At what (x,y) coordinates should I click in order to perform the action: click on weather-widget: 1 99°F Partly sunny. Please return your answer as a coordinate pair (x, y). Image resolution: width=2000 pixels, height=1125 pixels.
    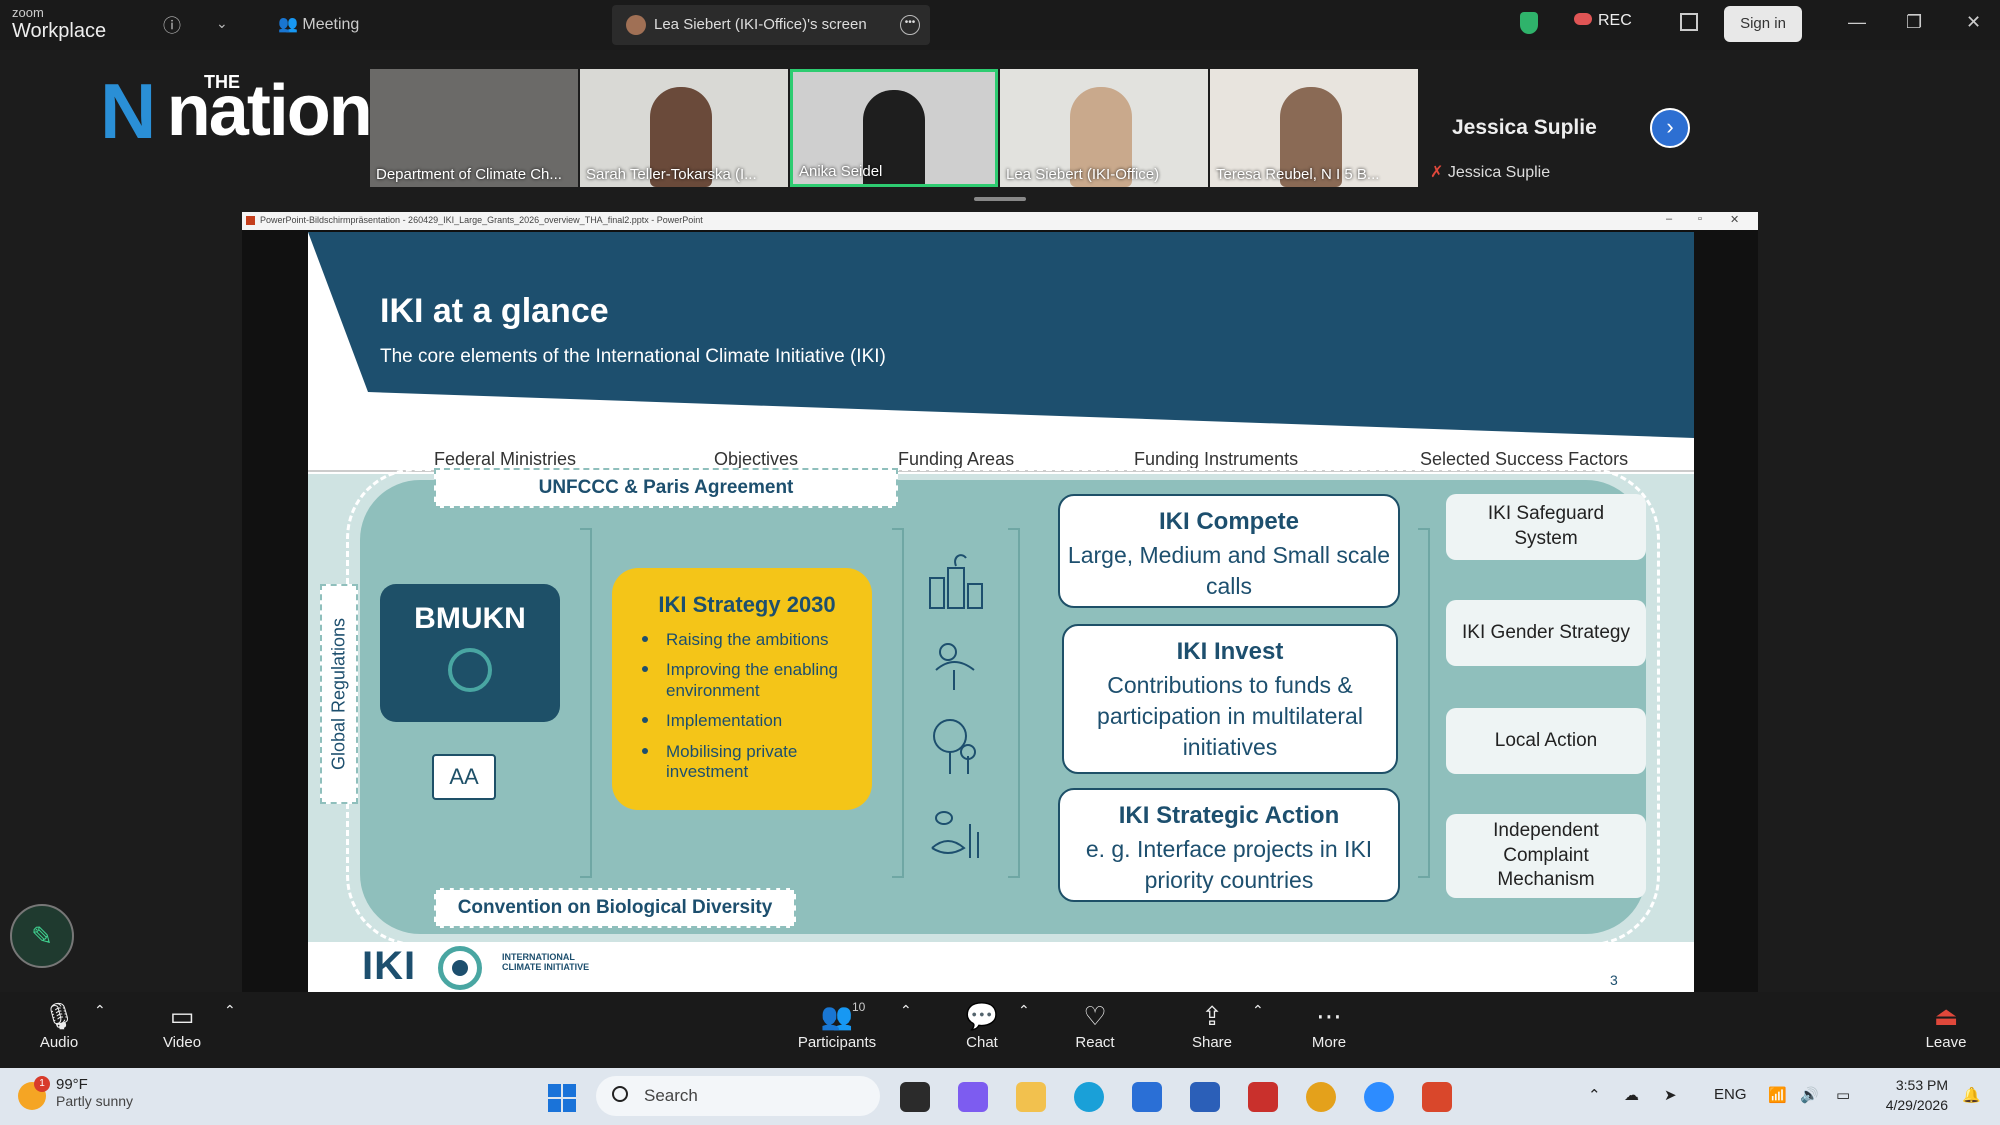
    Looking at the image, I should click on (75, 1093).